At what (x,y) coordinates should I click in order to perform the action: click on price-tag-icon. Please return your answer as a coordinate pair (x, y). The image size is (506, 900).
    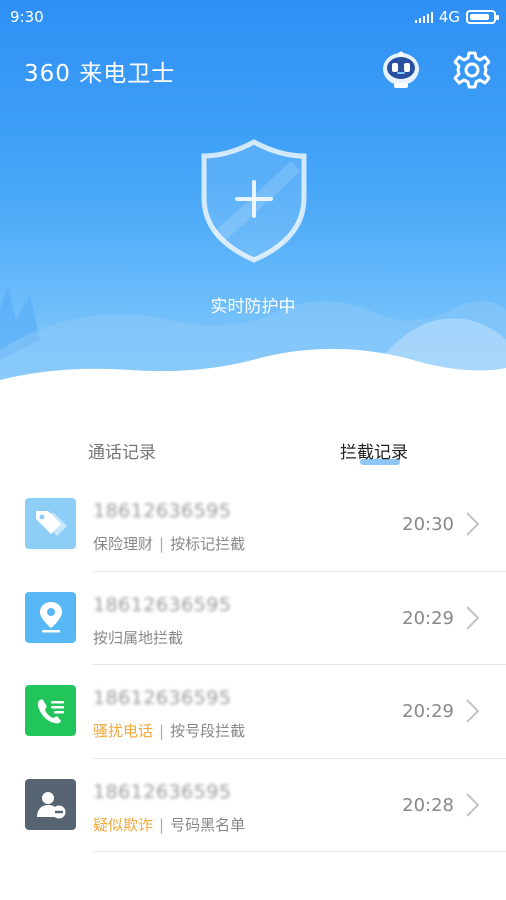
    Looking at the image, I should click on (50, 523).